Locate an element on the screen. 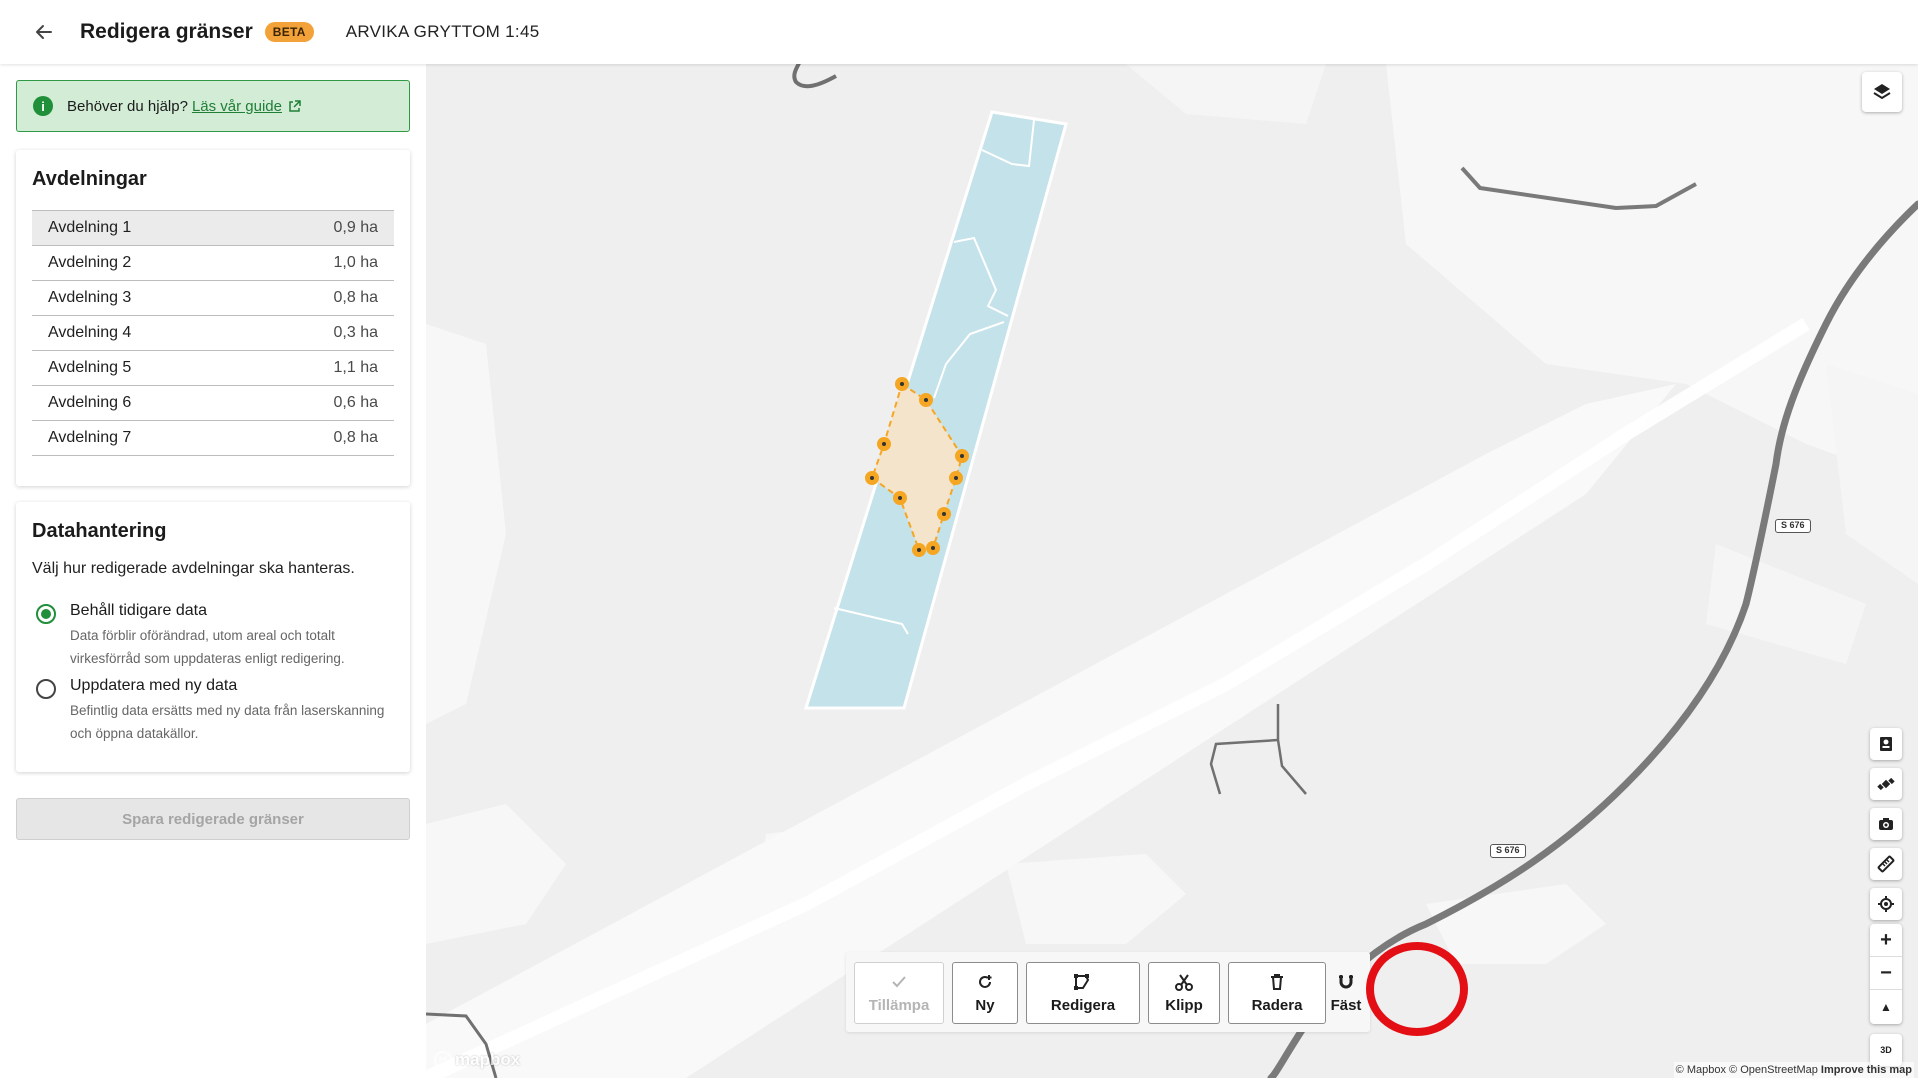  section-area: 1,0 ha is located at coordinates (355, 262).